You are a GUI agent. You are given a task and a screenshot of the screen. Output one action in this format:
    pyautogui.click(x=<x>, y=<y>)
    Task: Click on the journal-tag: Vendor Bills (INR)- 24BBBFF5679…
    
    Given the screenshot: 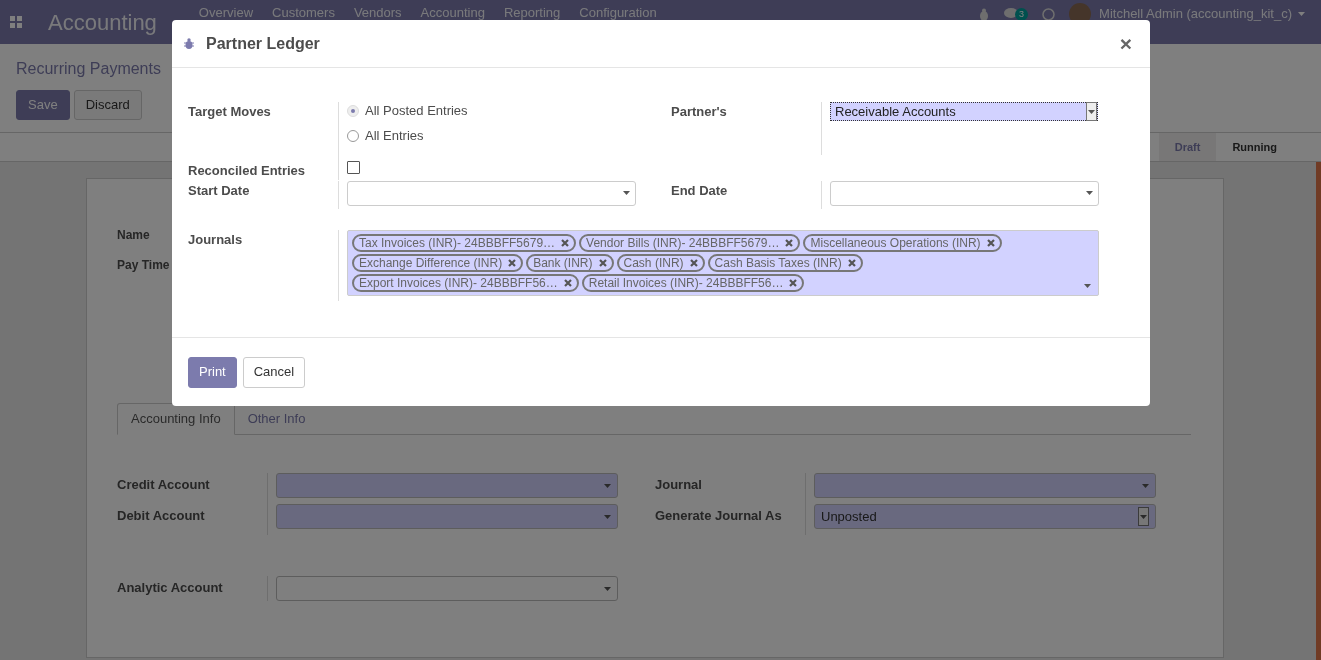 What is the action you would take?
    pyautogui.click(x=690, y=242)
    